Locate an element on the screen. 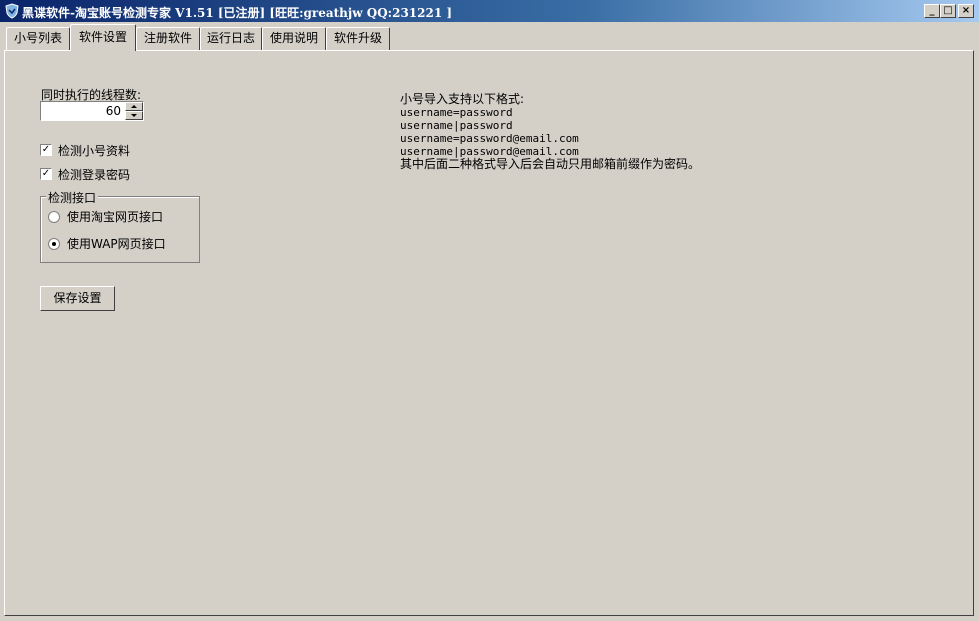 The width and height of the screenshot is (979, 621). wap-web-label: 使用WAP网页接口 is located at coordinates (116, 243).